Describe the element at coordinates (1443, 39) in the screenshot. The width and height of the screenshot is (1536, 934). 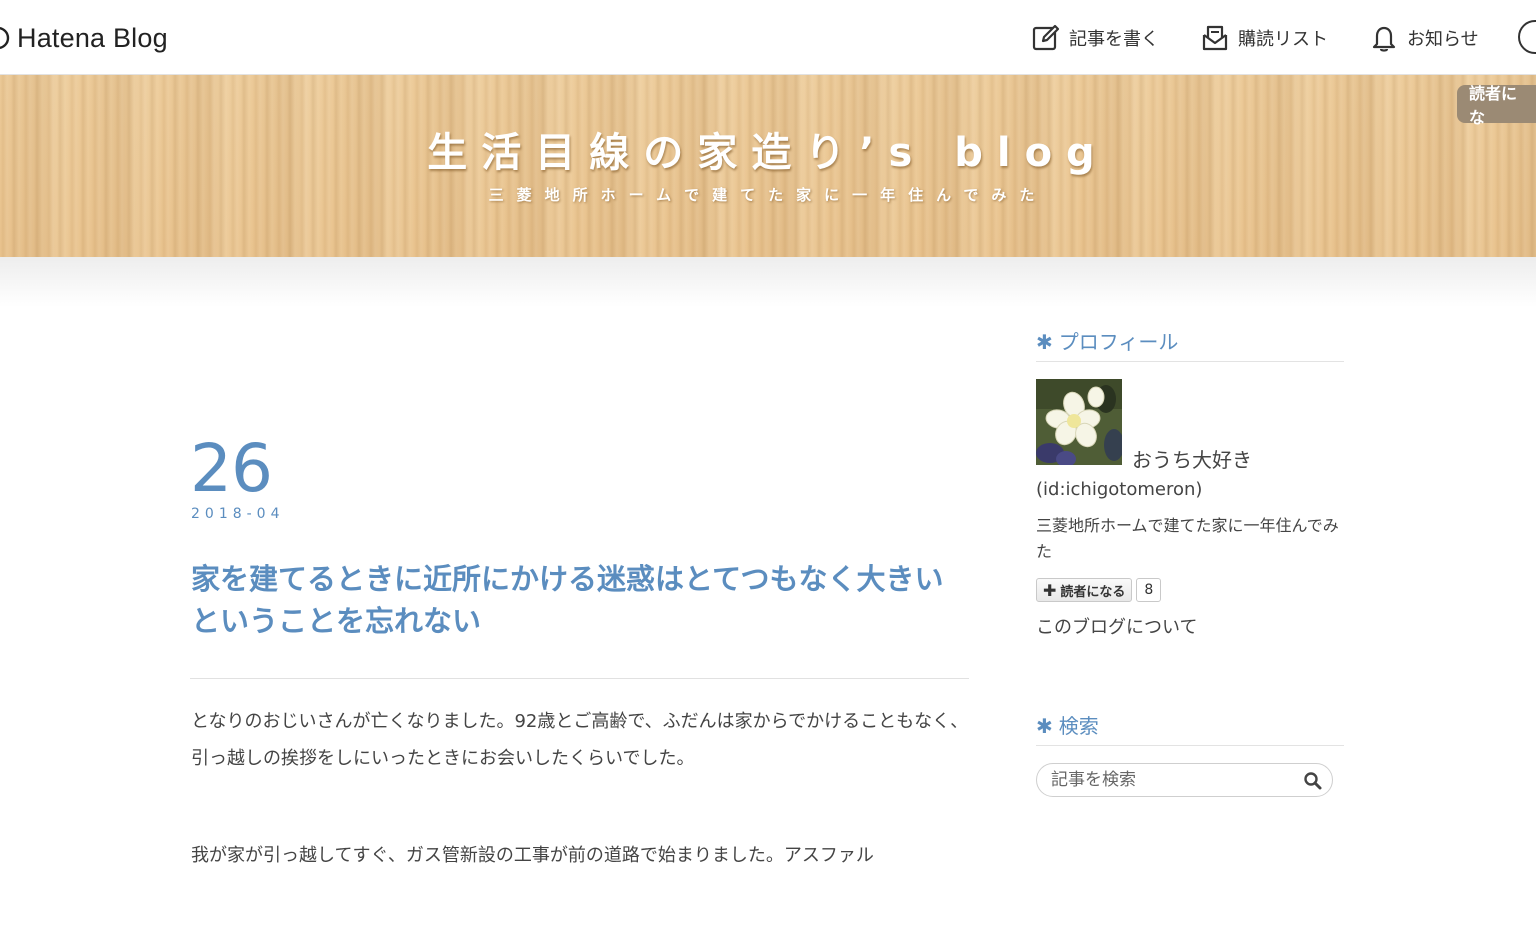
I see `notifications-label: お知らせ` at that location.